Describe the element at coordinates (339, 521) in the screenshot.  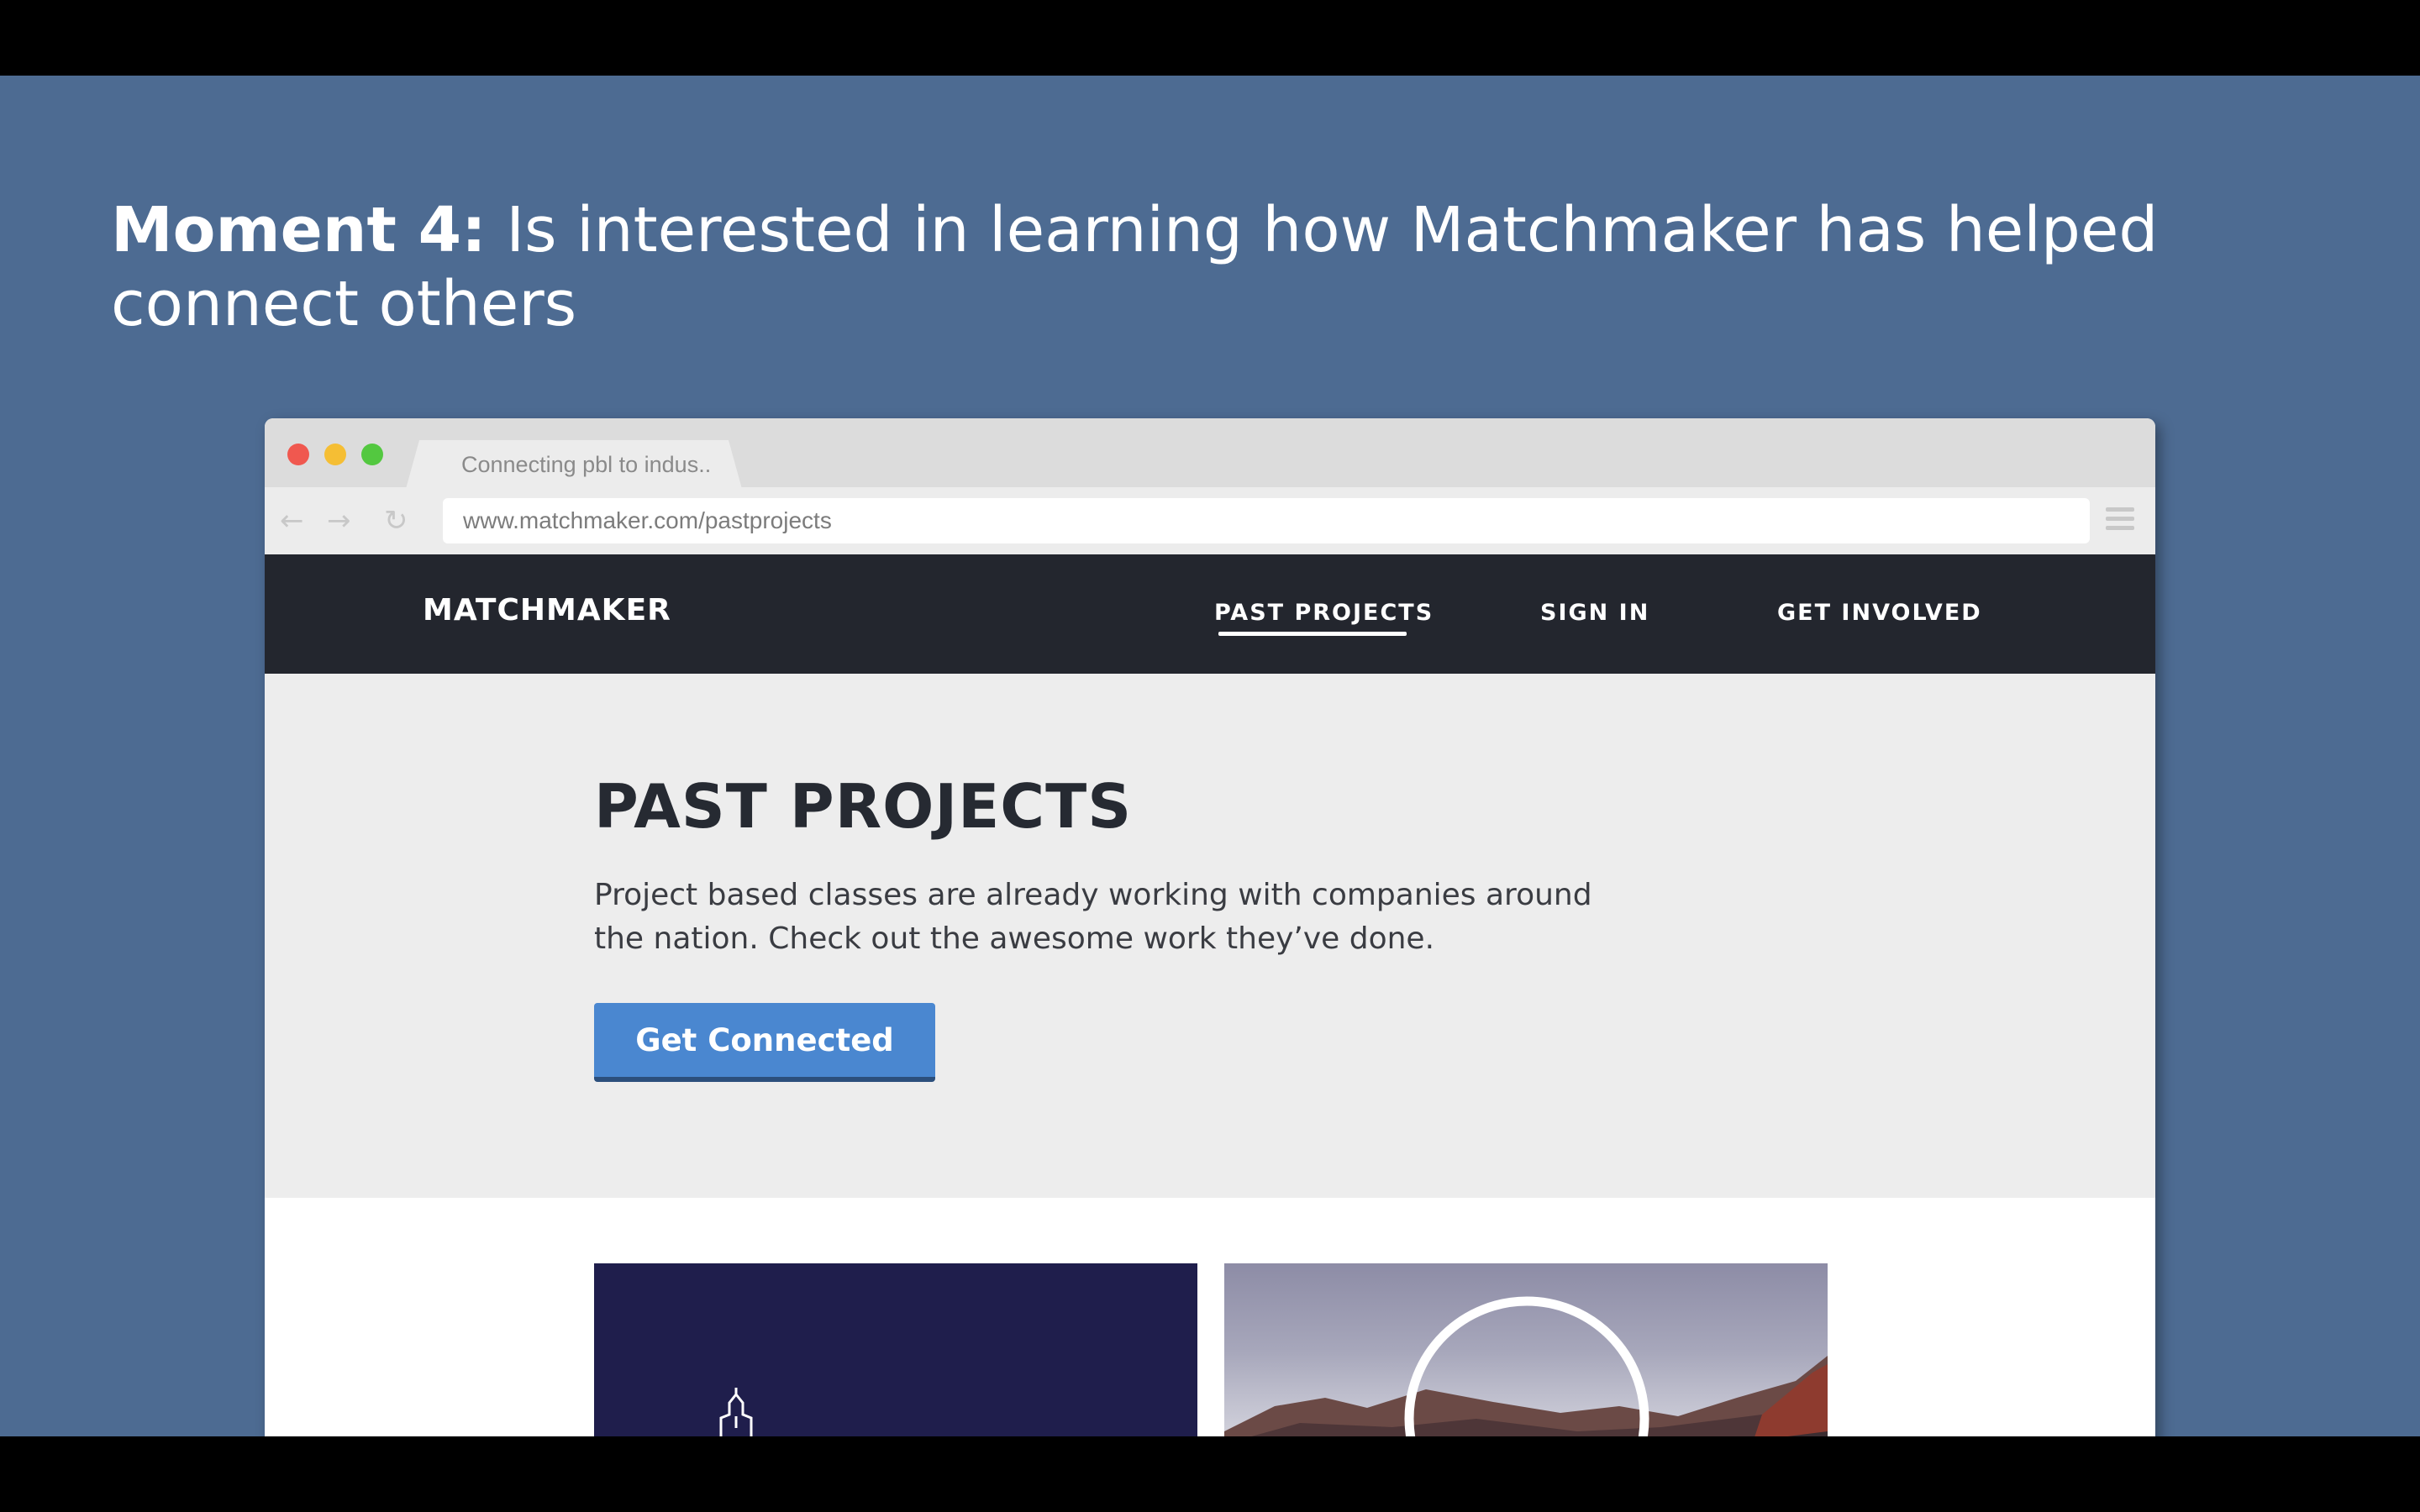
I see `forward-arrow-icon: →` at that location.